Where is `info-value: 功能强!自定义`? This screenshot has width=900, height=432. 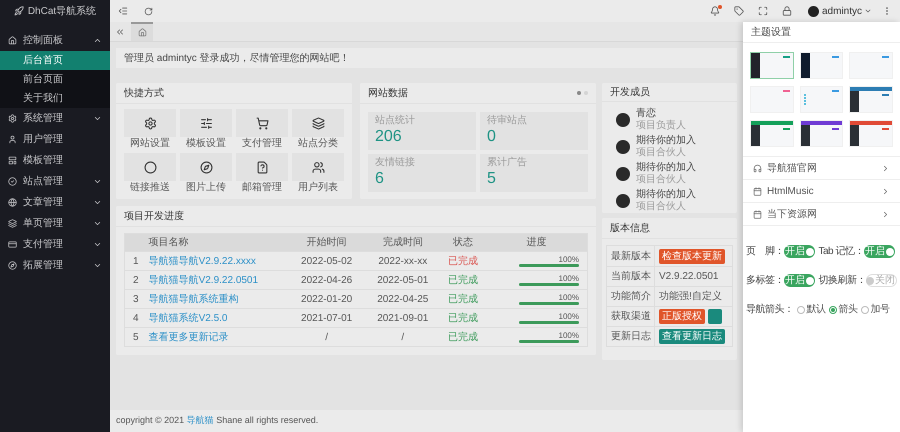 info-value: 功能强!自定义 is located at coordinates (690, 297).